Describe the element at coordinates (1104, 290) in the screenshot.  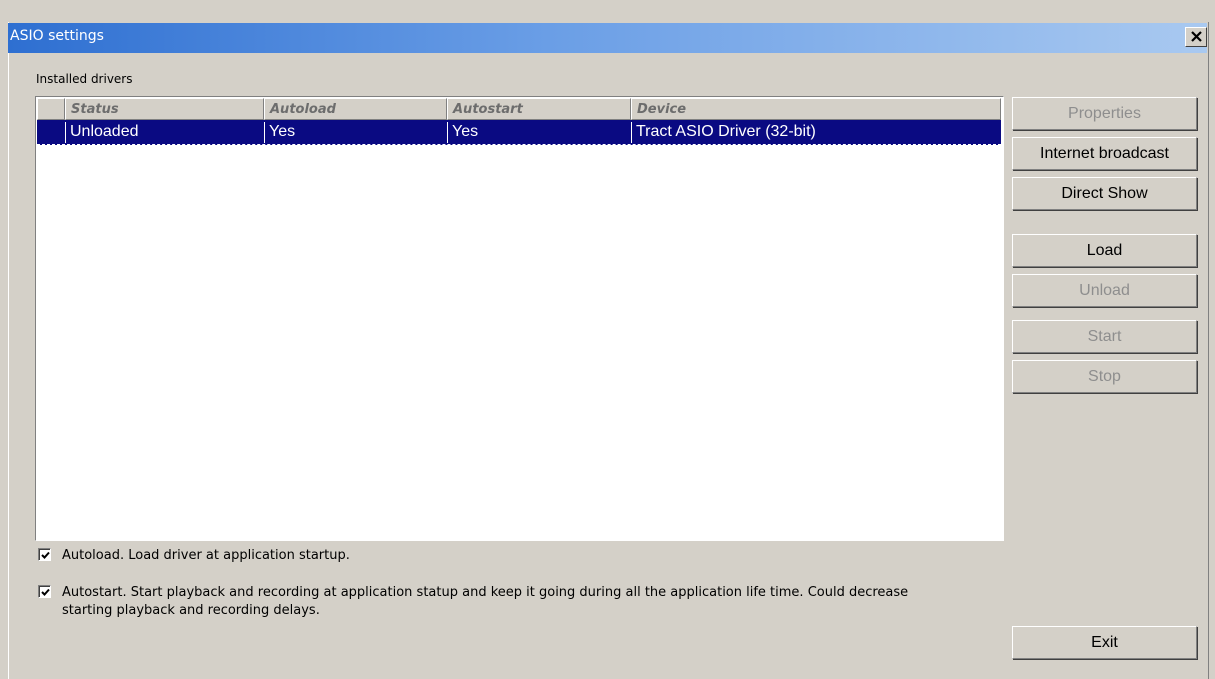
I see `unload-button: Unload` at that location.